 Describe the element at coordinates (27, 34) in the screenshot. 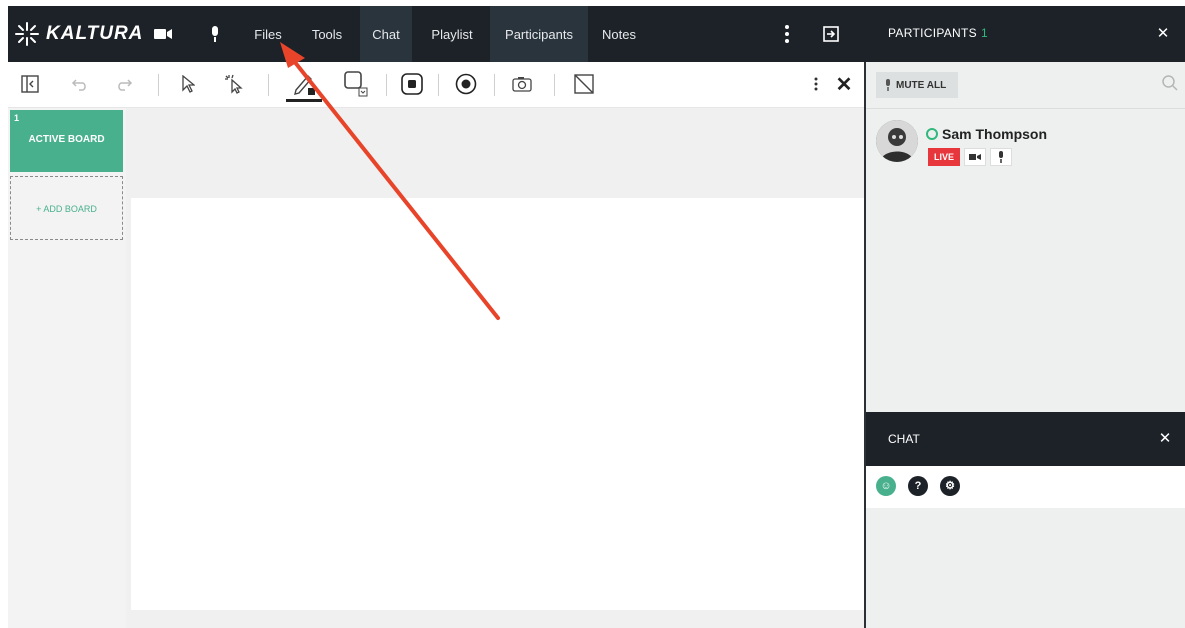

I see `kaltura-burst-icon` at that location.